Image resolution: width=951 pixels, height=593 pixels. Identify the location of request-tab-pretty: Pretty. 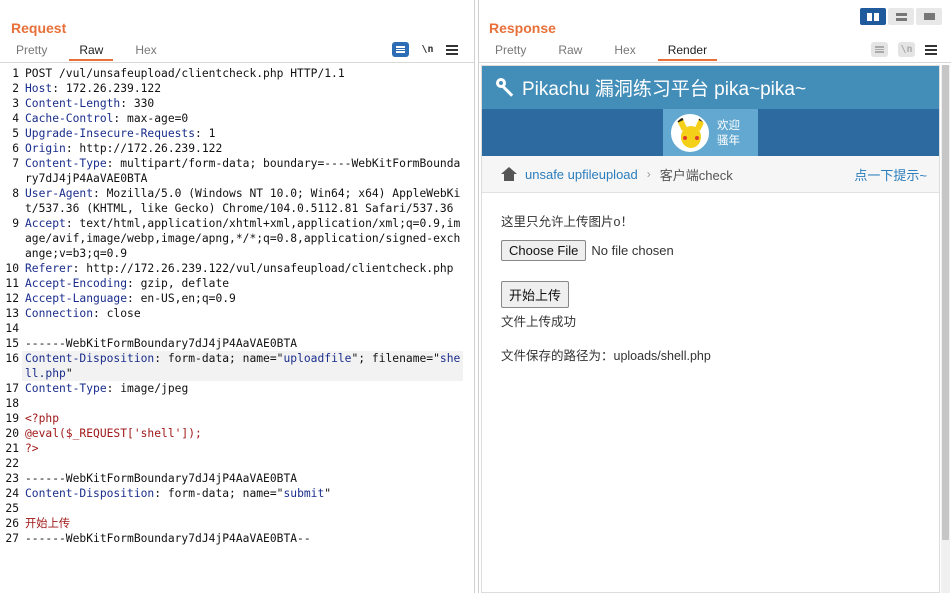
(31, 52).